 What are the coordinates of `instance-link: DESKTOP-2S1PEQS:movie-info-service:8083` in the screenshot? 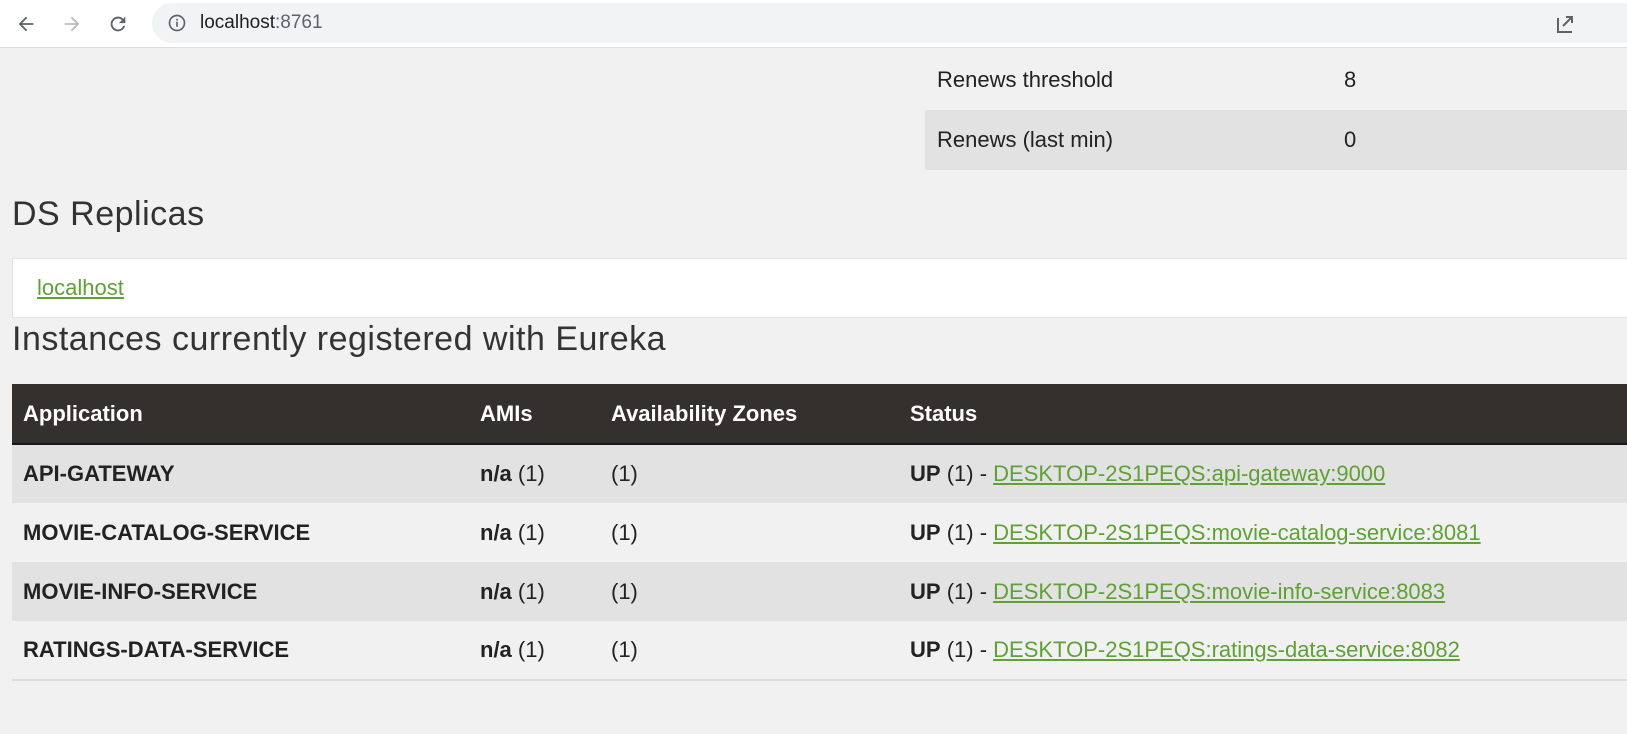 It's located at (1219, 591).